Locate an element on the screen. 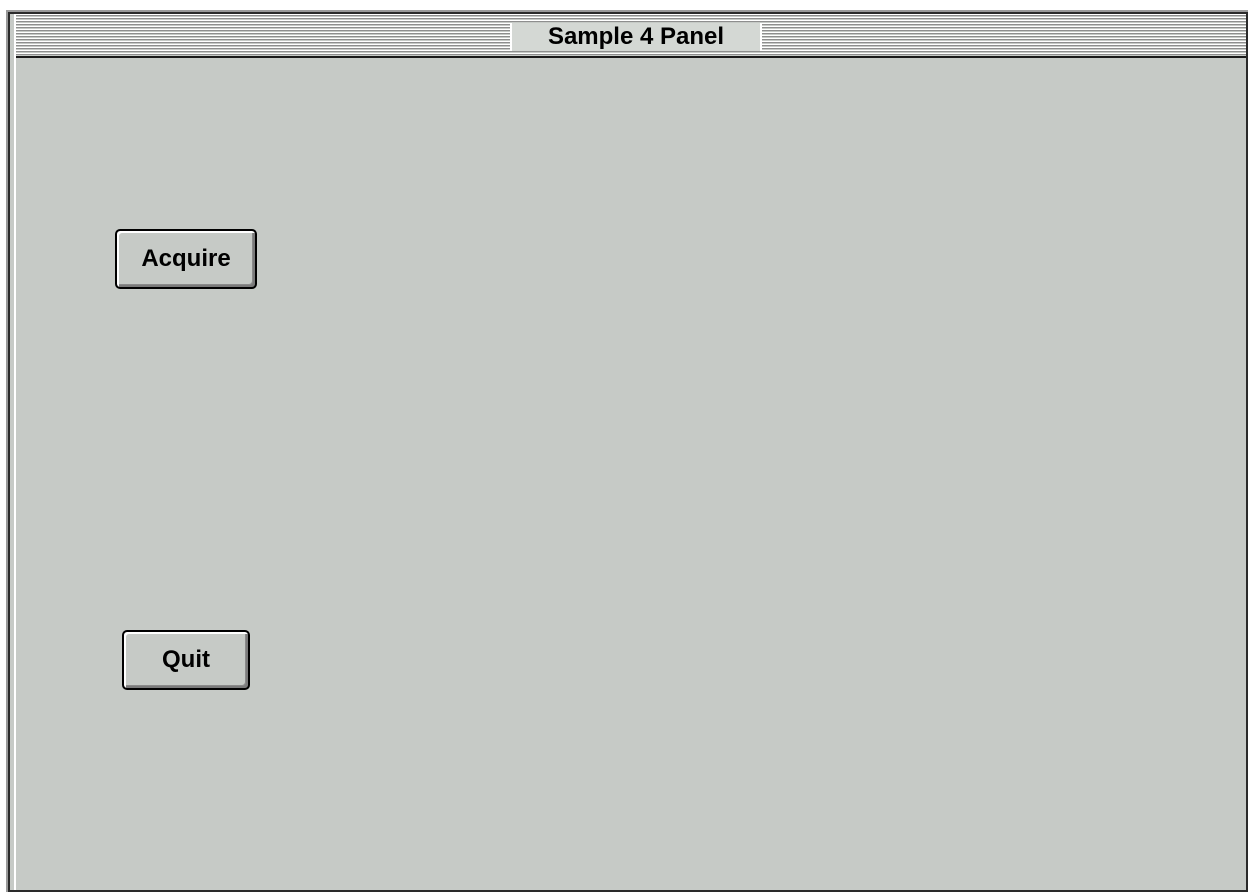 The width and height of the screenshot is (1248, 892). acquire-button: Acquire is located at coordinates (186, 259).